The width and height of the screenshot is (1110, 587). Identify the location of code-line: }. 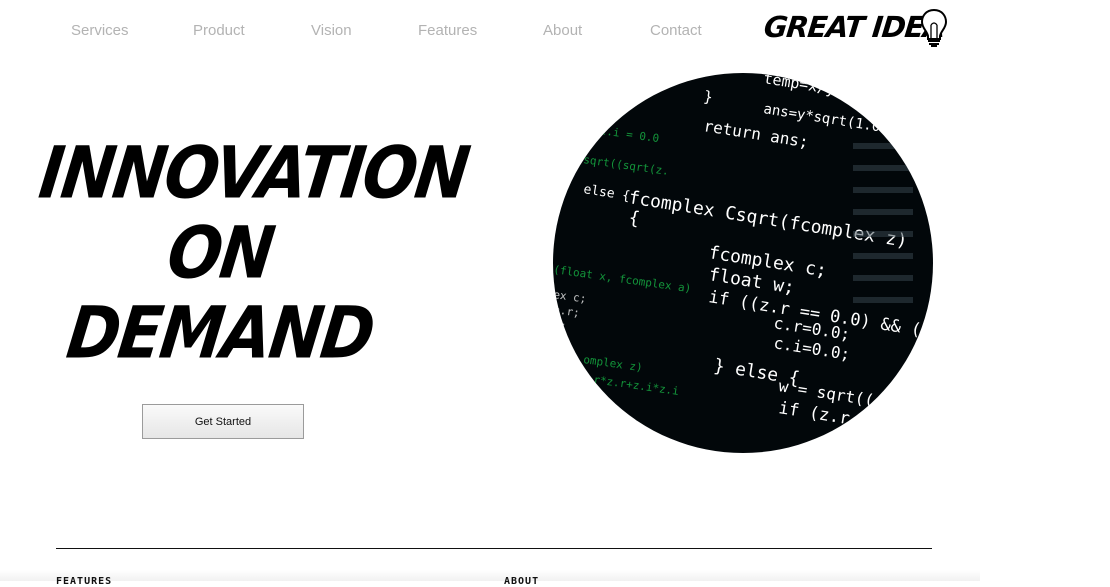
(708, 96).